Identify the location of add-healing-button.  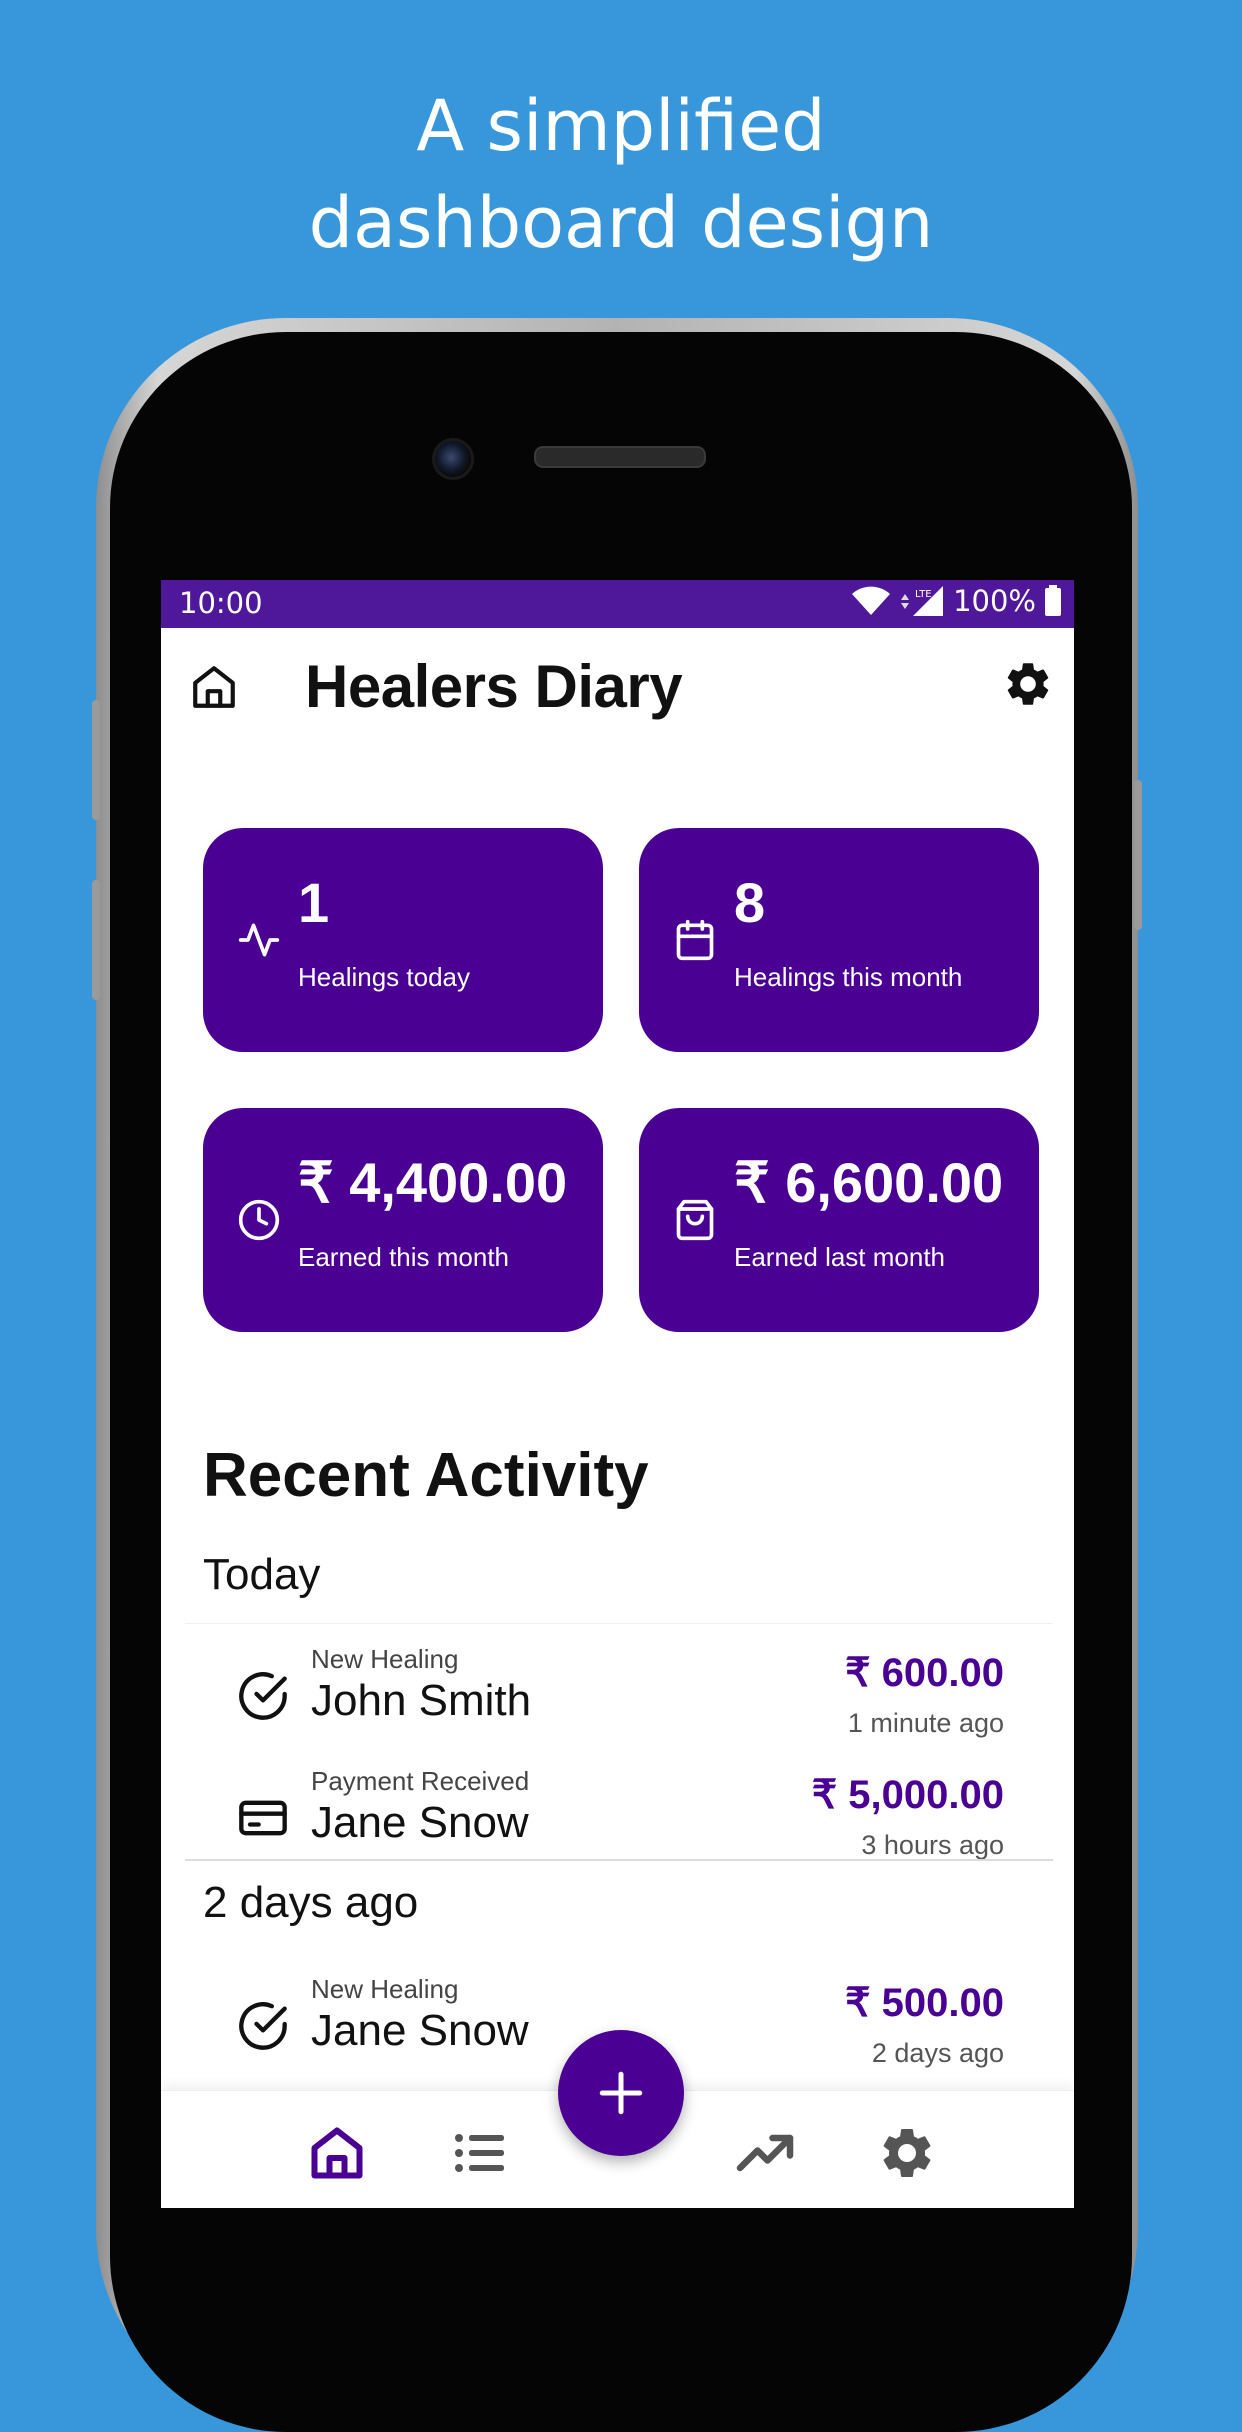
(621, 2093).